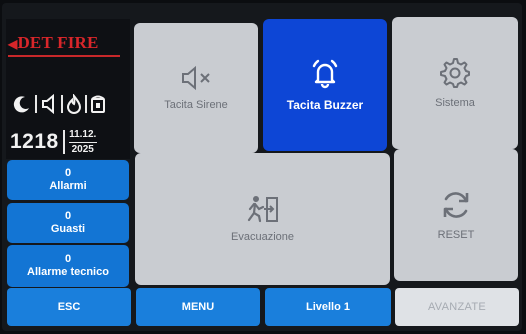  I want to click on menu-button: MENU, so click(198, 307).